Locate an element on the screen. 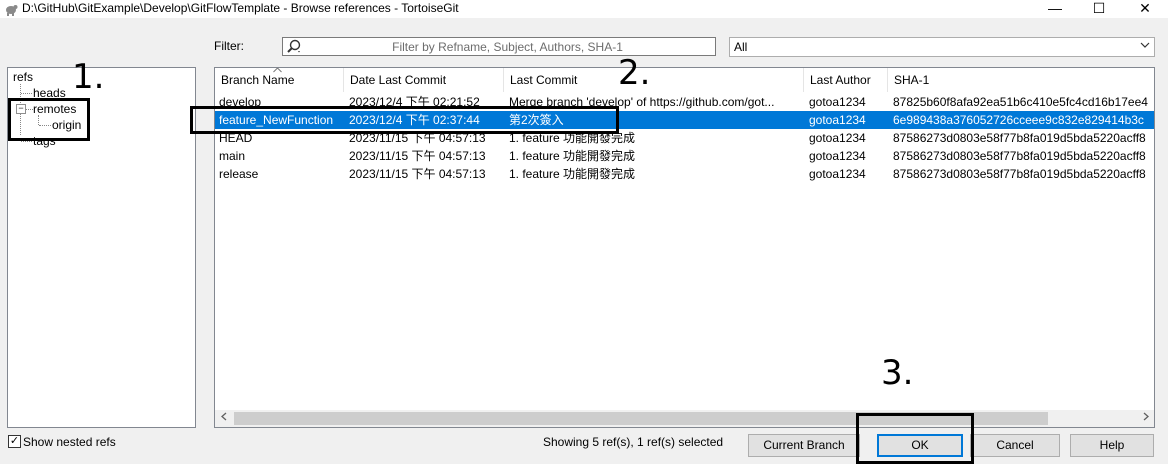 This screenshot has height=464, width=1168. filter-scope-select: All is located at coordinates (942, 47).